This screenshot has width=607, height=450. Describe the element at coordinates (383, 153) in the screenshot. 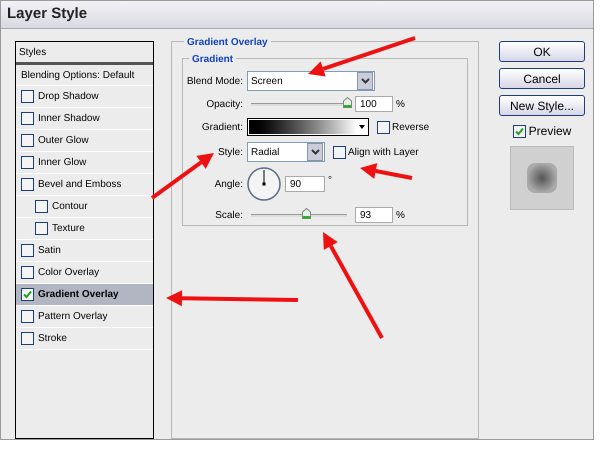

I see `checkbox-label: Align with Layer` at that location.